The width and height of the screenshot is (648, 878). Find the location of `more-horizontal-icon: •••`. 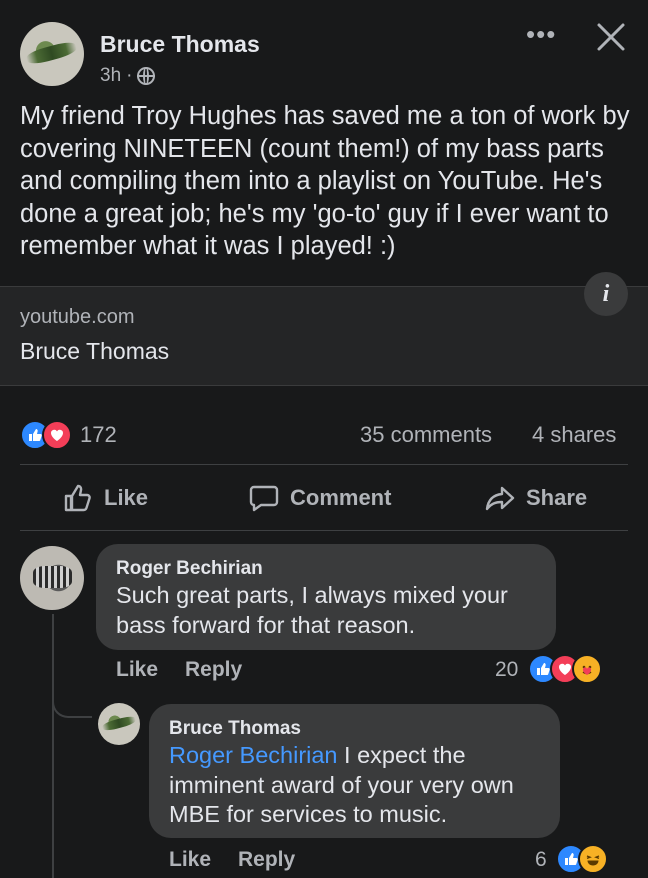

more-horizontal-icon: ••• is located at coordinates (541, 34).